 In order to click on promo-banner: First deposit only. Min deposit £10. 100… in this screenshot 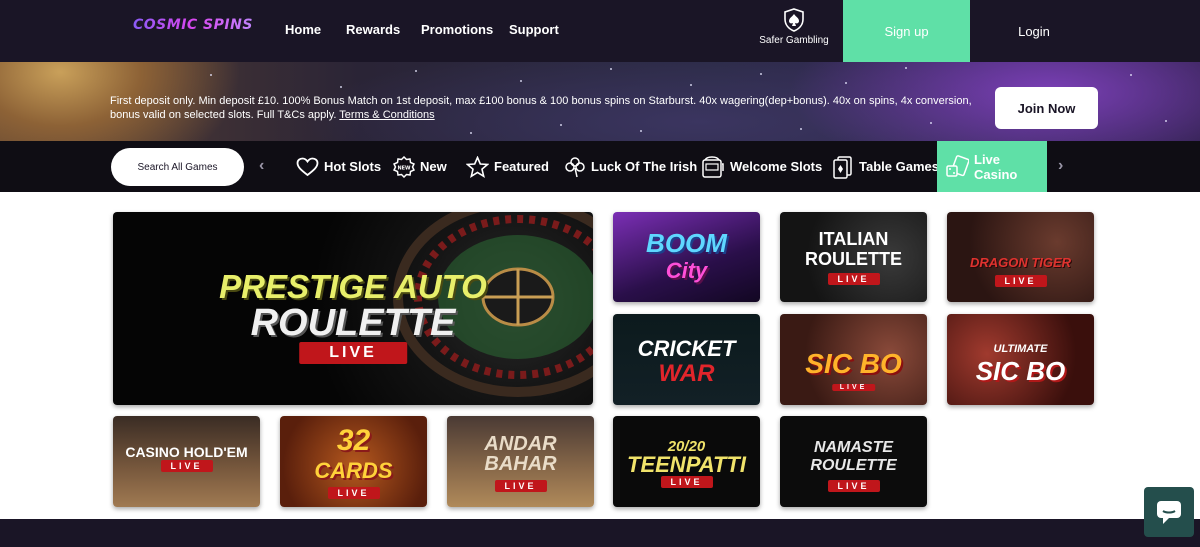, I will do `click(600, 101)`.